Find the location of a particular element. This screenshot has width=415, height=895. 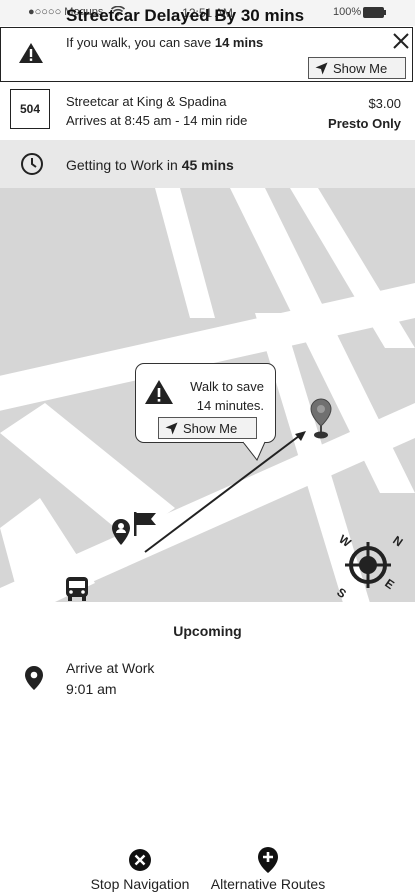

alert-show-me-button: Show Me is located at coordinates (357, 68).